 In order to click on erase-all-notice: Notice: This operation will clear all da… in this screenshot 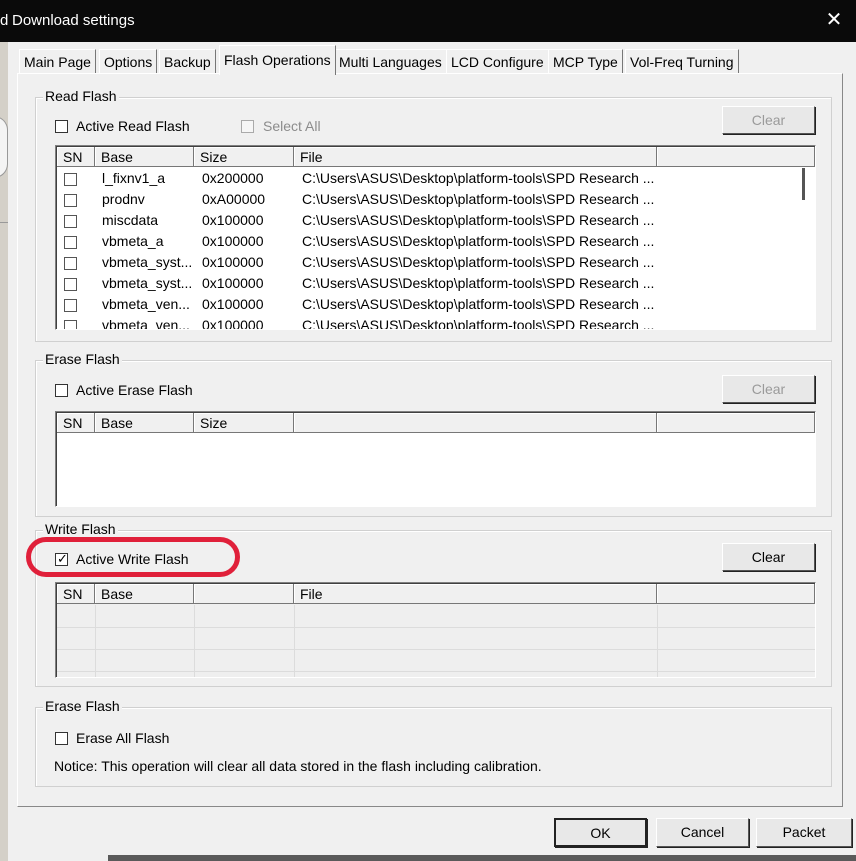, I will do `click(298, 766)`.